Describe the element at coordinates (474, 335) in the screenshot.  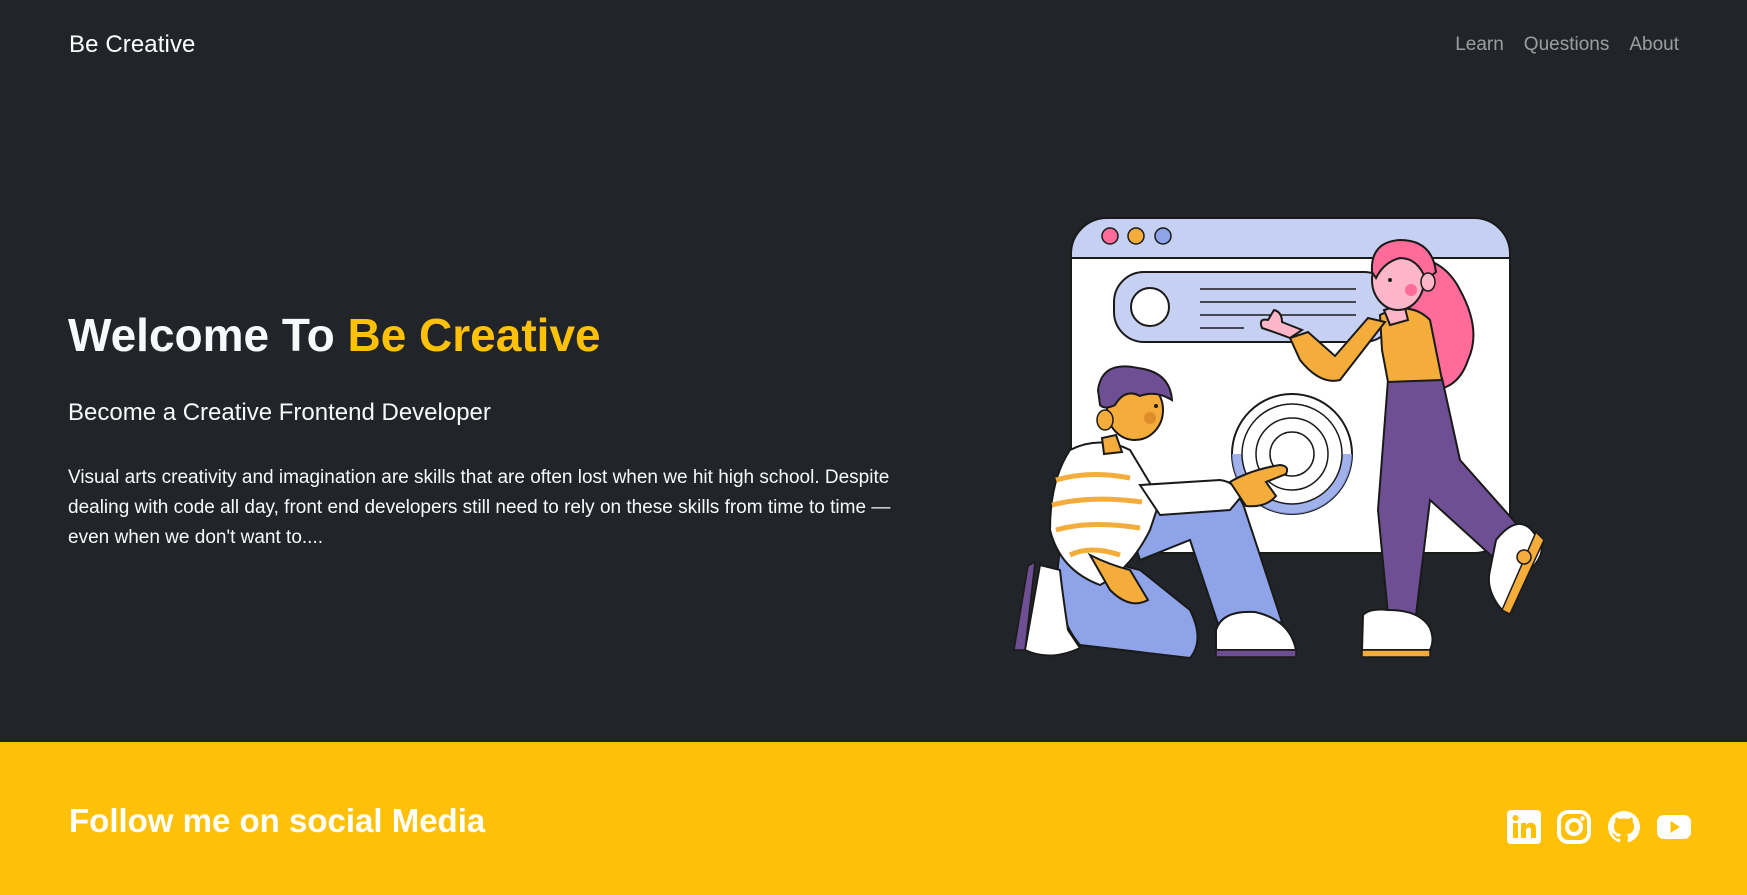
I see `hero-title-accent: Be Creative` at that location.